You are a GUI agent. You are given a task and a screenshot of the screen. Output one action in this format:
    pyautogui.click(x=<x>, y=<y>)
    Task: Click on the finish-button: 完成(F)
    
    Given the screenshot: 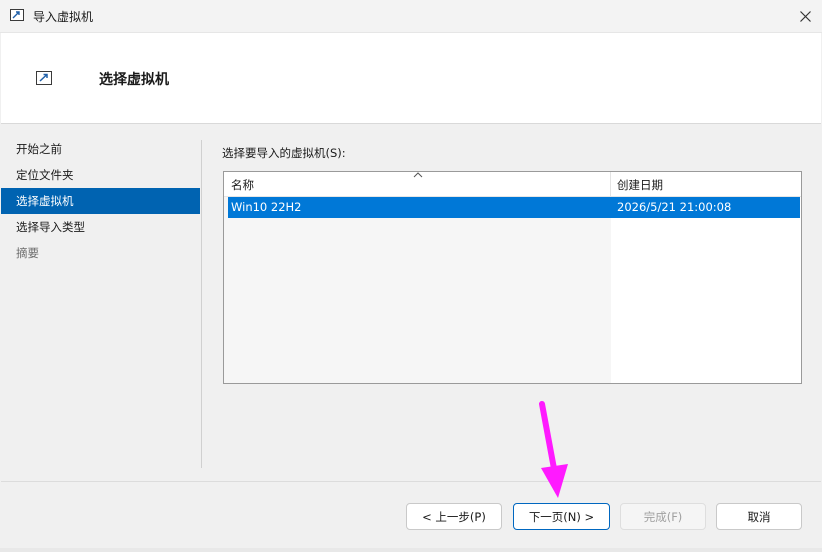 What is the action you would take?
    pyautogui.click(x=663, y=516)
    